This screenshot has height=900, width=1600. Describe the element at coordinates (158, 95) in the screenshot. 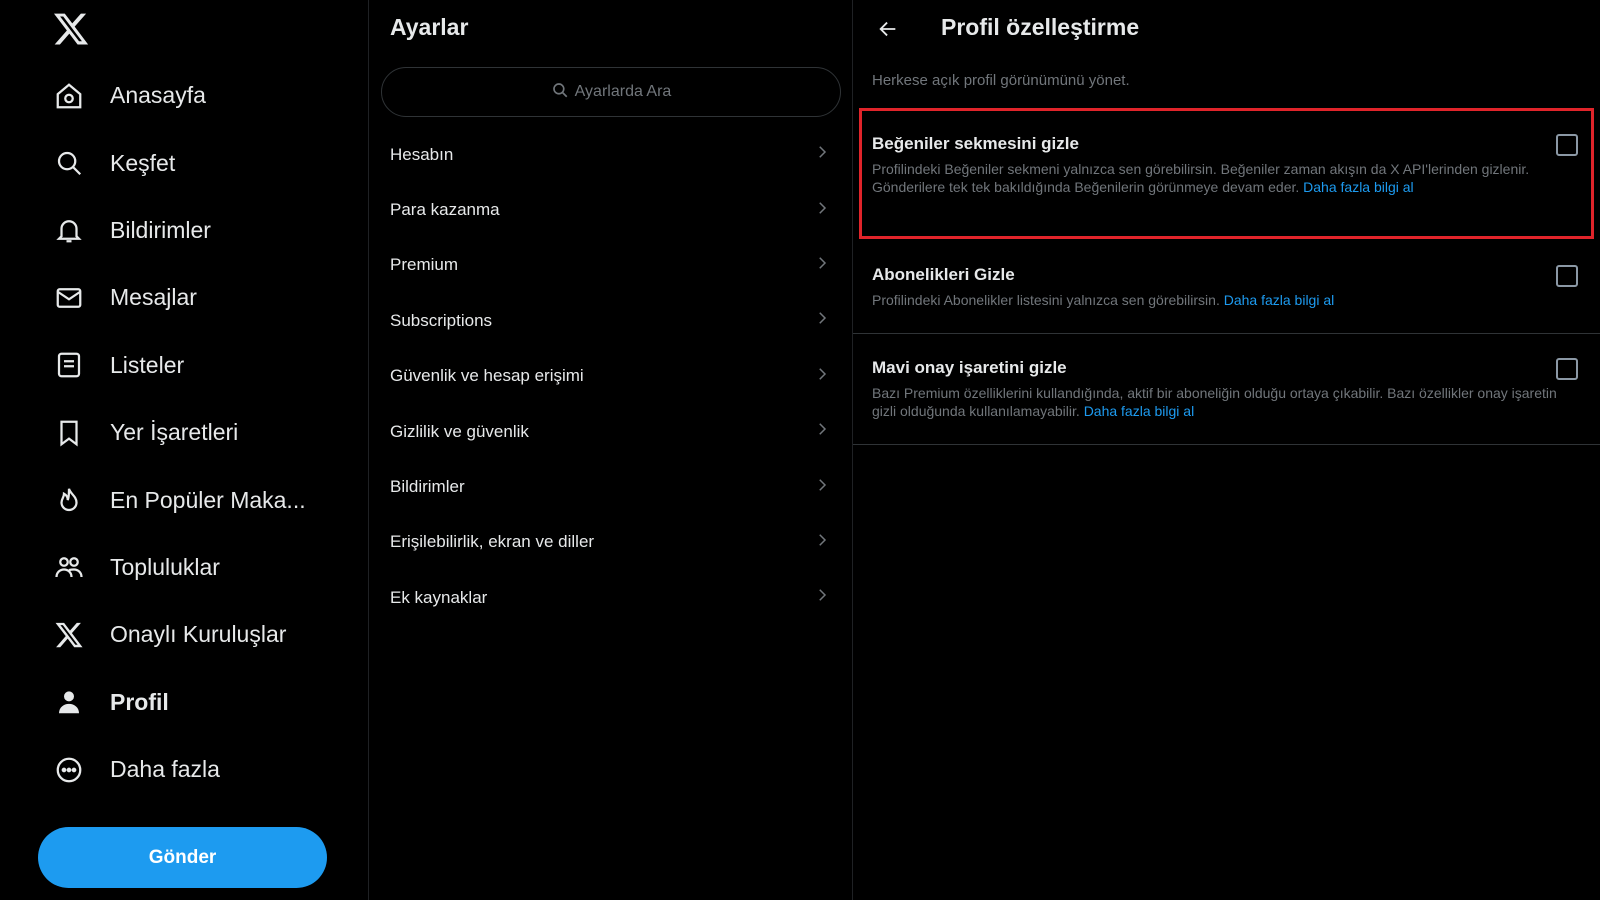

I see `nav-label: Anasayfa` at that location.